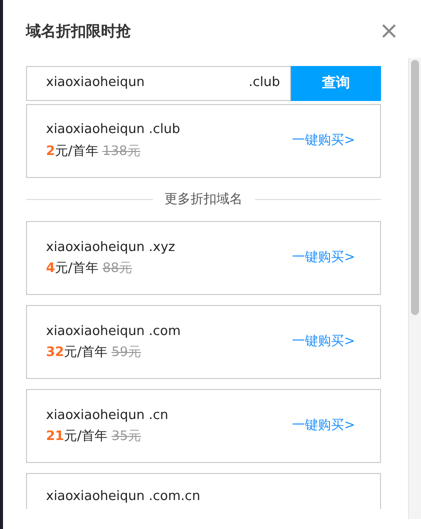 The height and width of the screenshot is (529, 421). Describe the element at coordinates (113, 130) in the screenshot. I see `domain-name: xiaoxiaoheiqun .club` at that location.